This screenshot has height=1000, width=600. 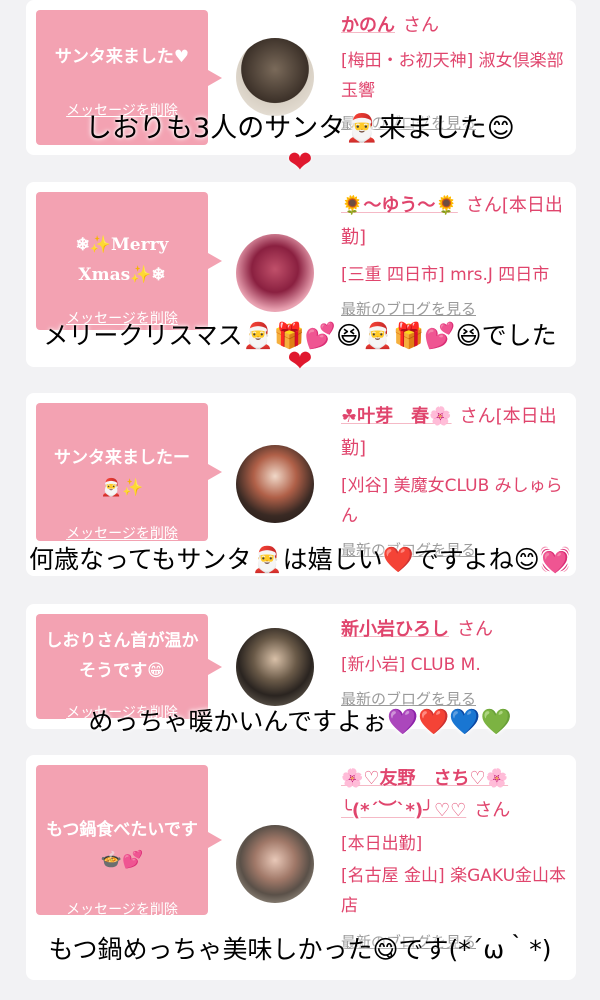 What do you see at coordinates (122, 845) in the screenshot?
I see `bubble-message: もつ鍋食べたいです🍲💕` at bounding box center [122, 845].